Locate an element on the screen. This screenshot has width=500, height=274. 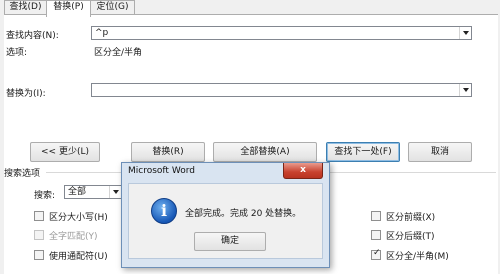
wildcards-label: 使用通配符(U) is located at coordinates (78, 257).